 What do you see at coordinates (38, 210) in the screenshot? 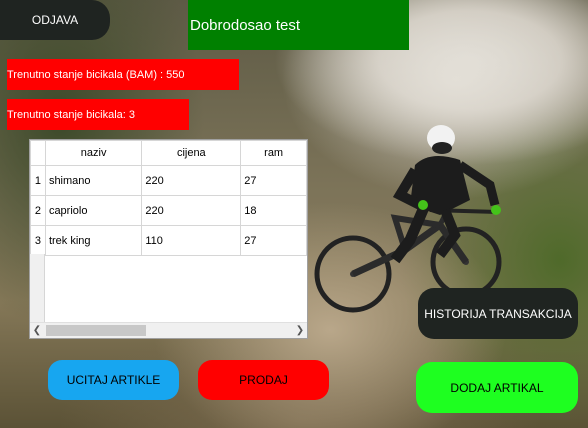
I see `row-index: 2` at bounding box center [38, 210].